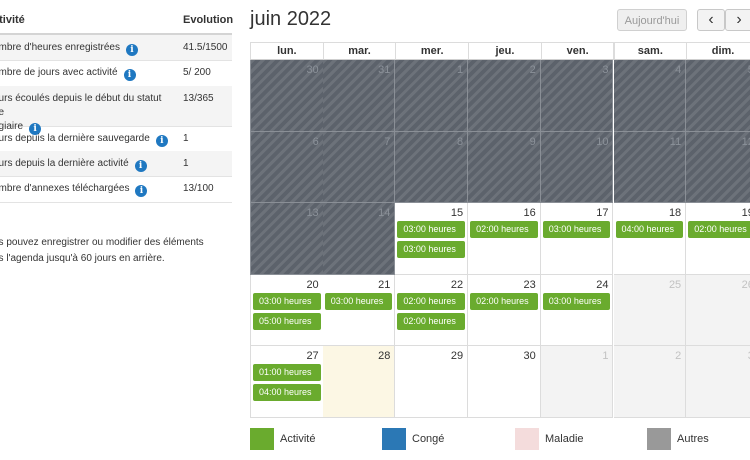  Describe the element at coordinates (602, 141) in the screenshot. I see `day-number: 10` at that location.